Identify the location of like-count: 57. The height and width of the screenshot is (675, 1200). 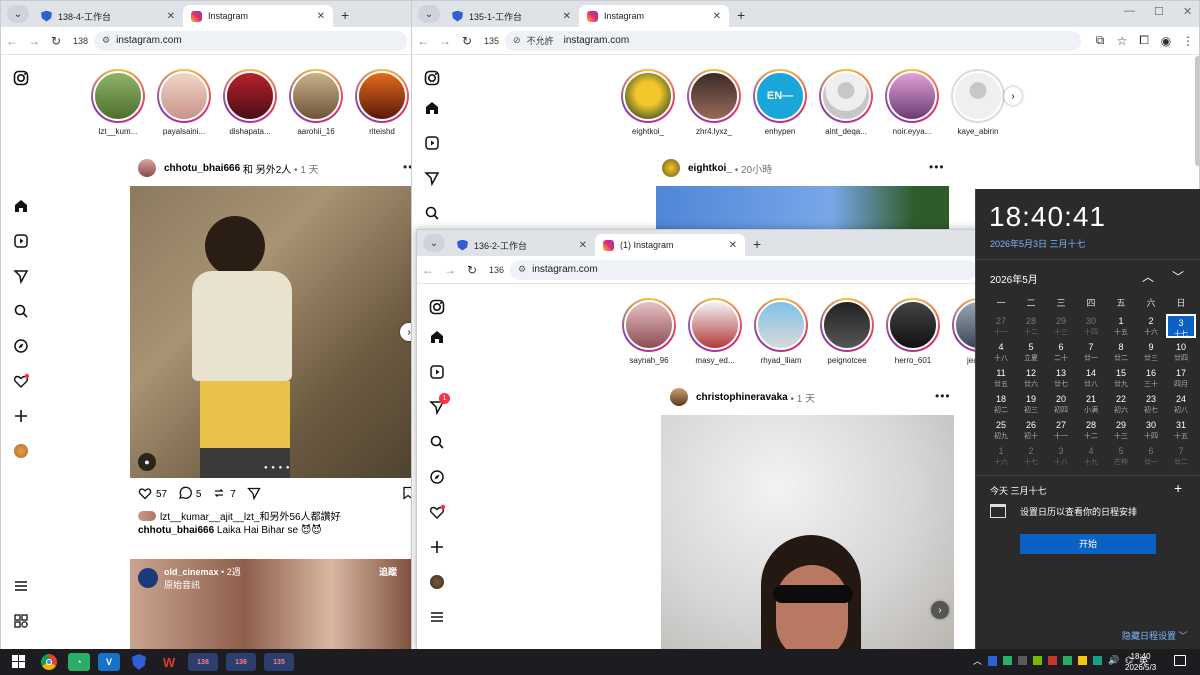
(161, 494).